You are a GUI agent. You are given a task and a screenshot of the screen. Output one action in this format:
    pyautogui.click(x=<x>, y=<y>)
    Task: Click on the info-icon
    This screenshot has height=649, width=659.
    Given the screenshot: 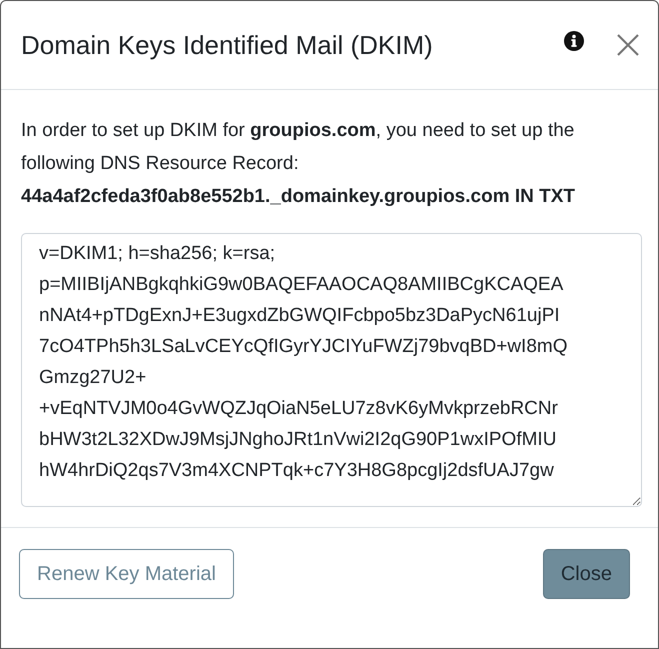 What is the action you would take?
    pyautogui.click(x=574, y=41)
    